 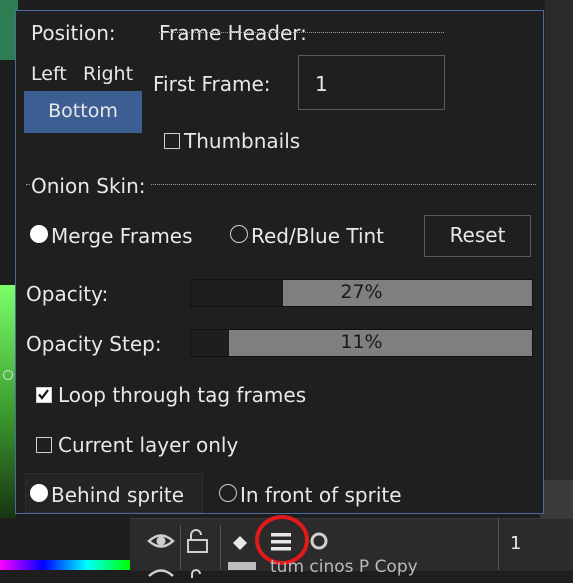 What do you see at coordinates (212, 84) in the screenshot?
I see `first-frame-label: First Frame:` at bounding box center [212, 84].